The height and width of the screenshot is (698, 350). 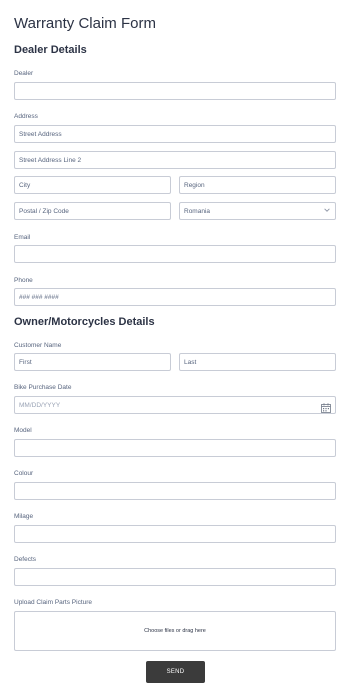 What do you see at coordinates (53, 602) in the screenshot?
I see `upload-label: Upload Claim Parts Picture` at bounding box center [53, 602].